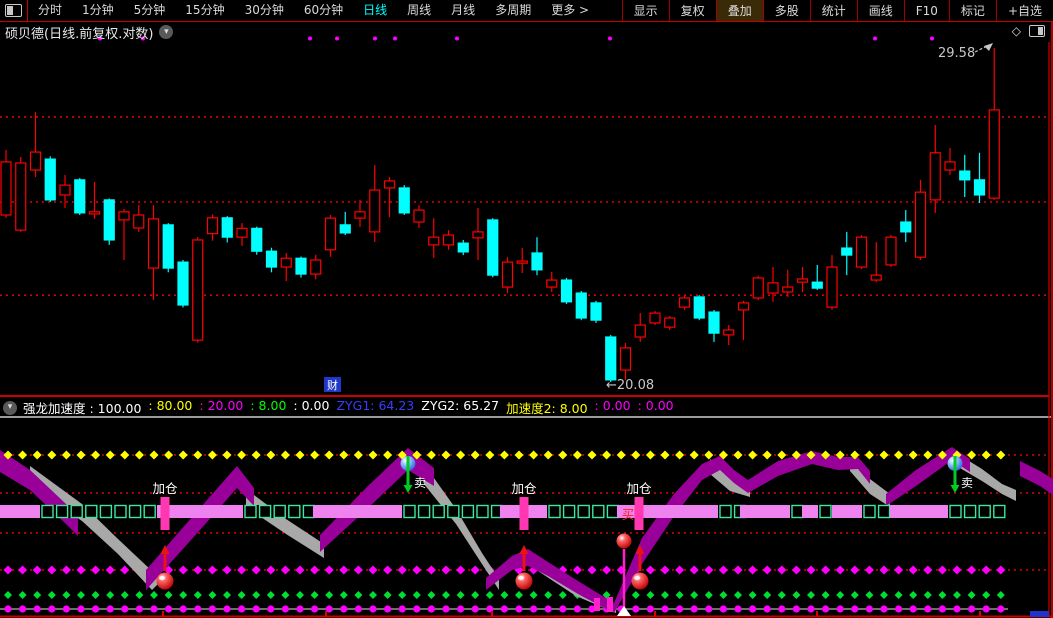  What do you see at coordinates (833, 10) in the screenshot?
I see `action-button: 统计` at bounding box center [833, 10].